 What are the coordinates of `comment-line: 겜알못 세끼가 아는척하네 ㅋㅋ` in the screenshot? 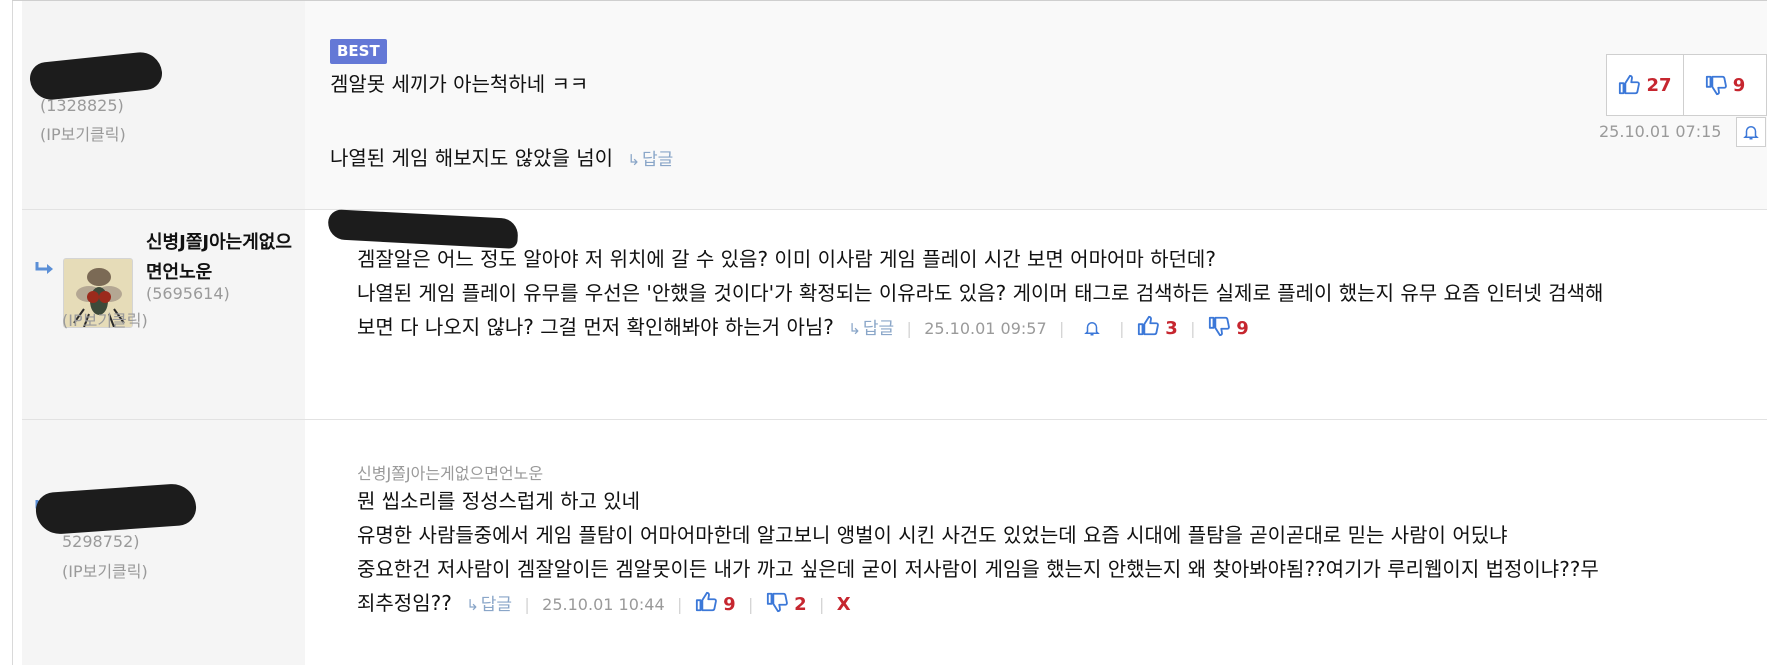 It's located at (459, 84).